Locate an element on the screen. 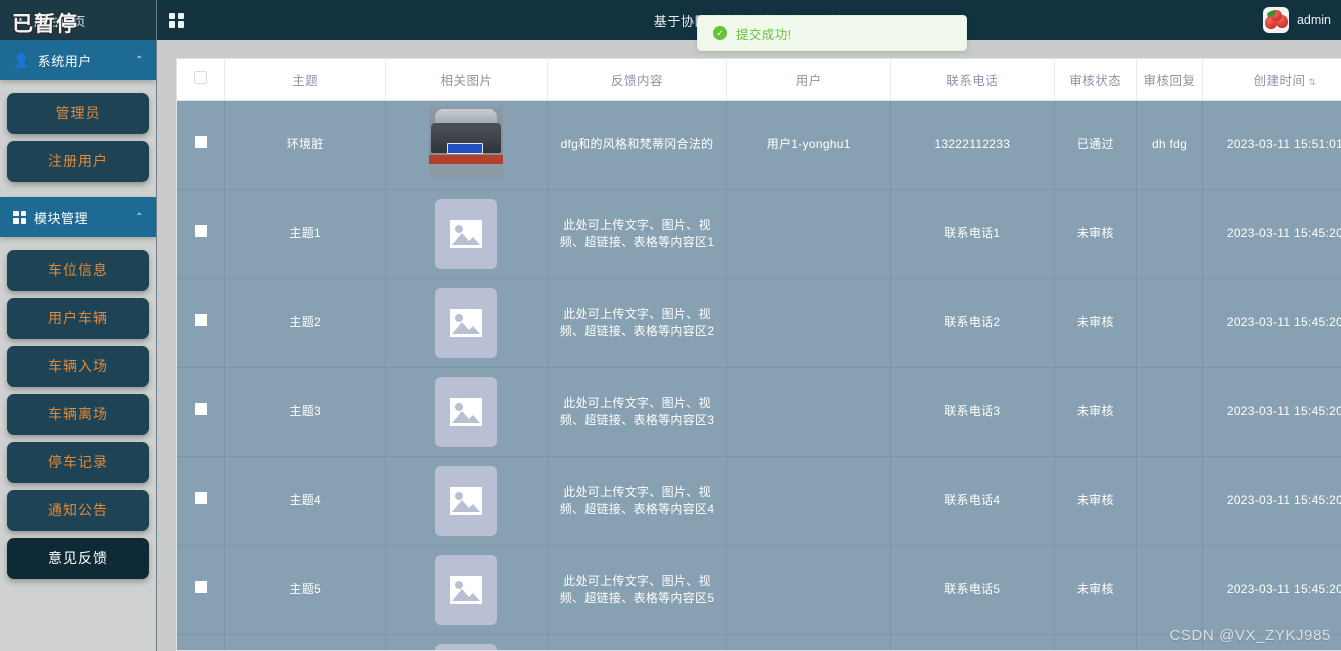 The image size is (1341, 651). cell-content: 此处可上传文字、图片、视频、超链接、表格等内容区4 is located at coordinates (637, 501).